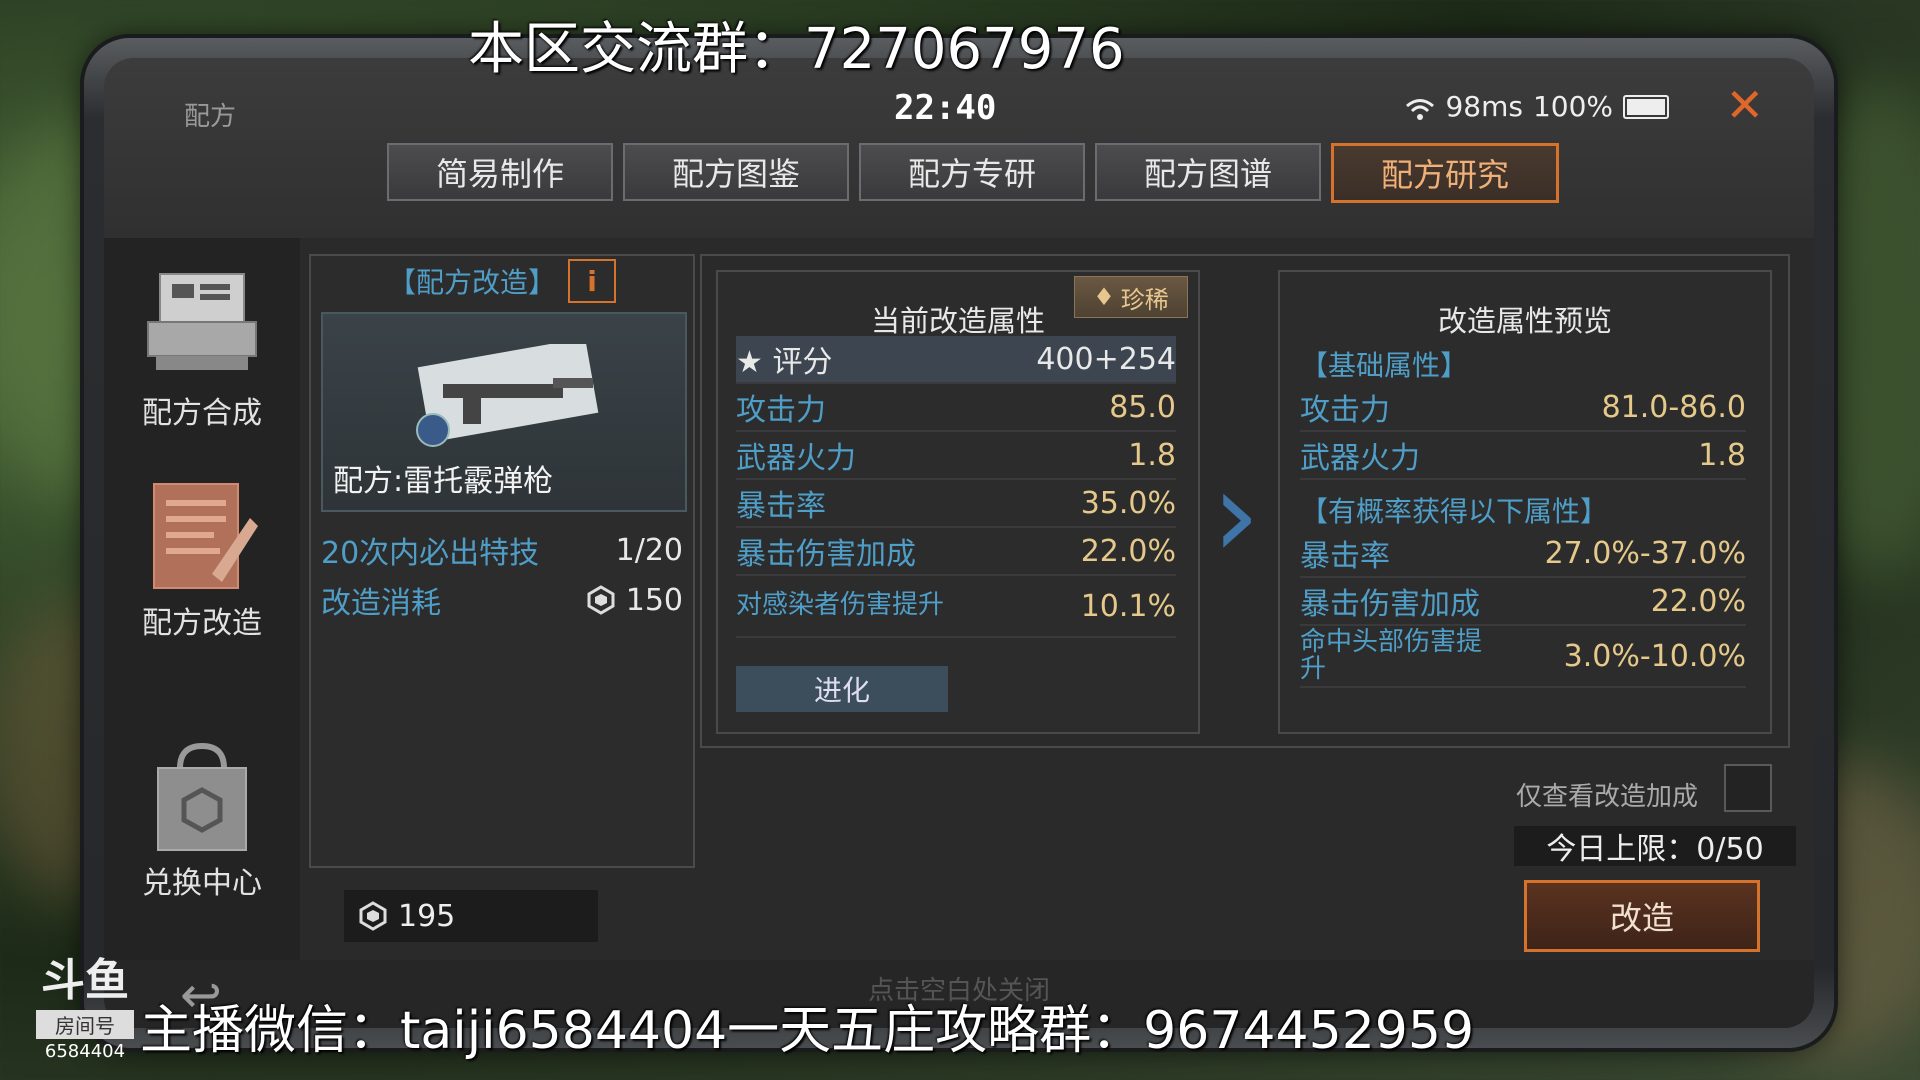 The width and height of the screenshot is (1920, 1080). What do you see at coordinates (802, 362) in the screenshot?
I see `score-label: 评分` at bounding box center [802, 362].